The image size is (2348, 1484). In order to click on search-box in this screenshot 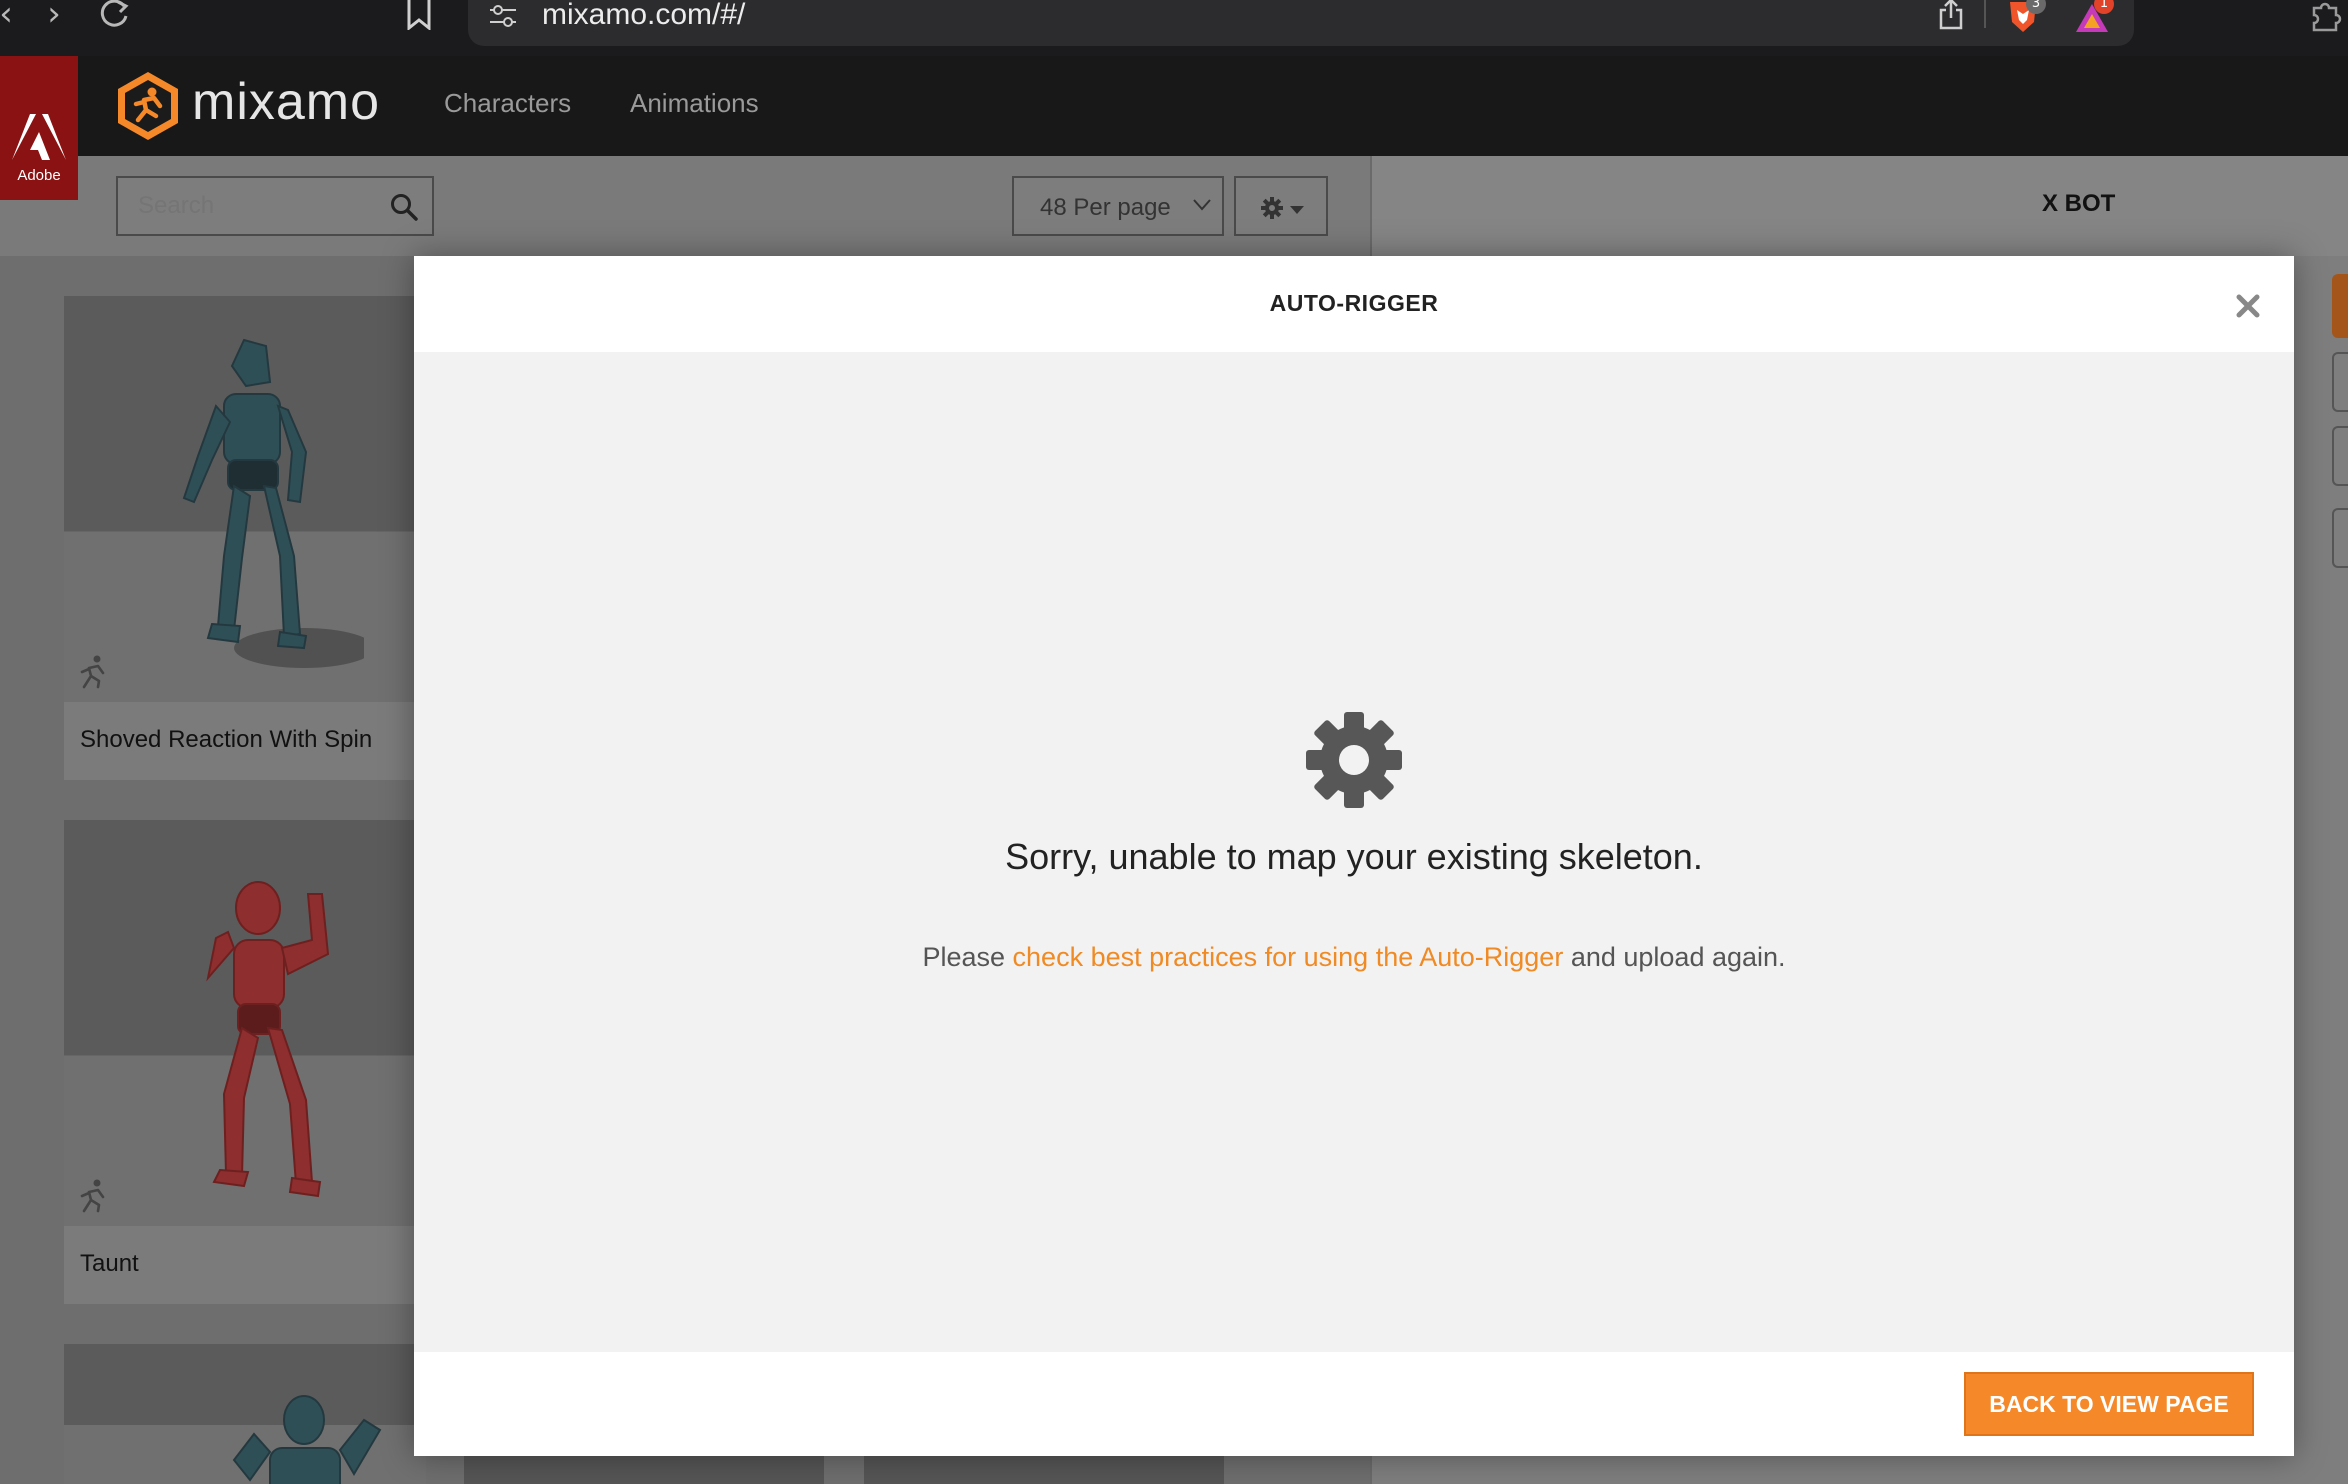, I will do `click(275, 206)`.